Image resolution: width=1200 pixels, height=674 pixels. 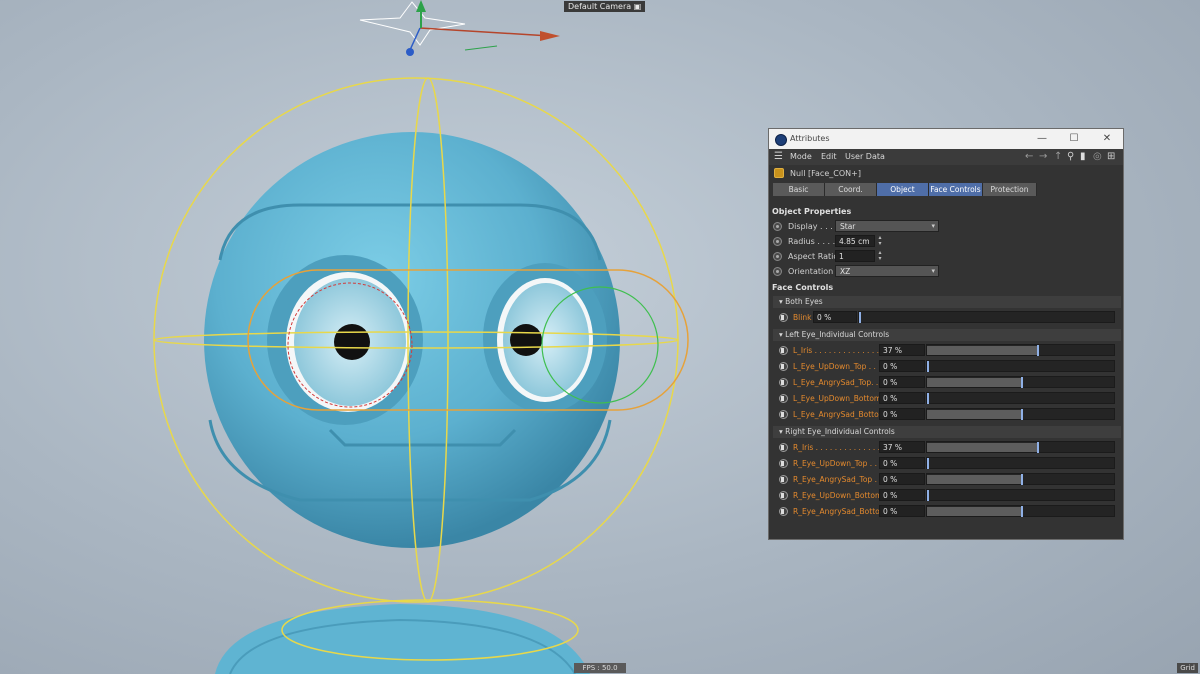 What do you see at coordinates (840, 511) in the screenshot?
I see `slider-label: R_Eye_AngrySad_Bottom` at bounding box center [840, 511].